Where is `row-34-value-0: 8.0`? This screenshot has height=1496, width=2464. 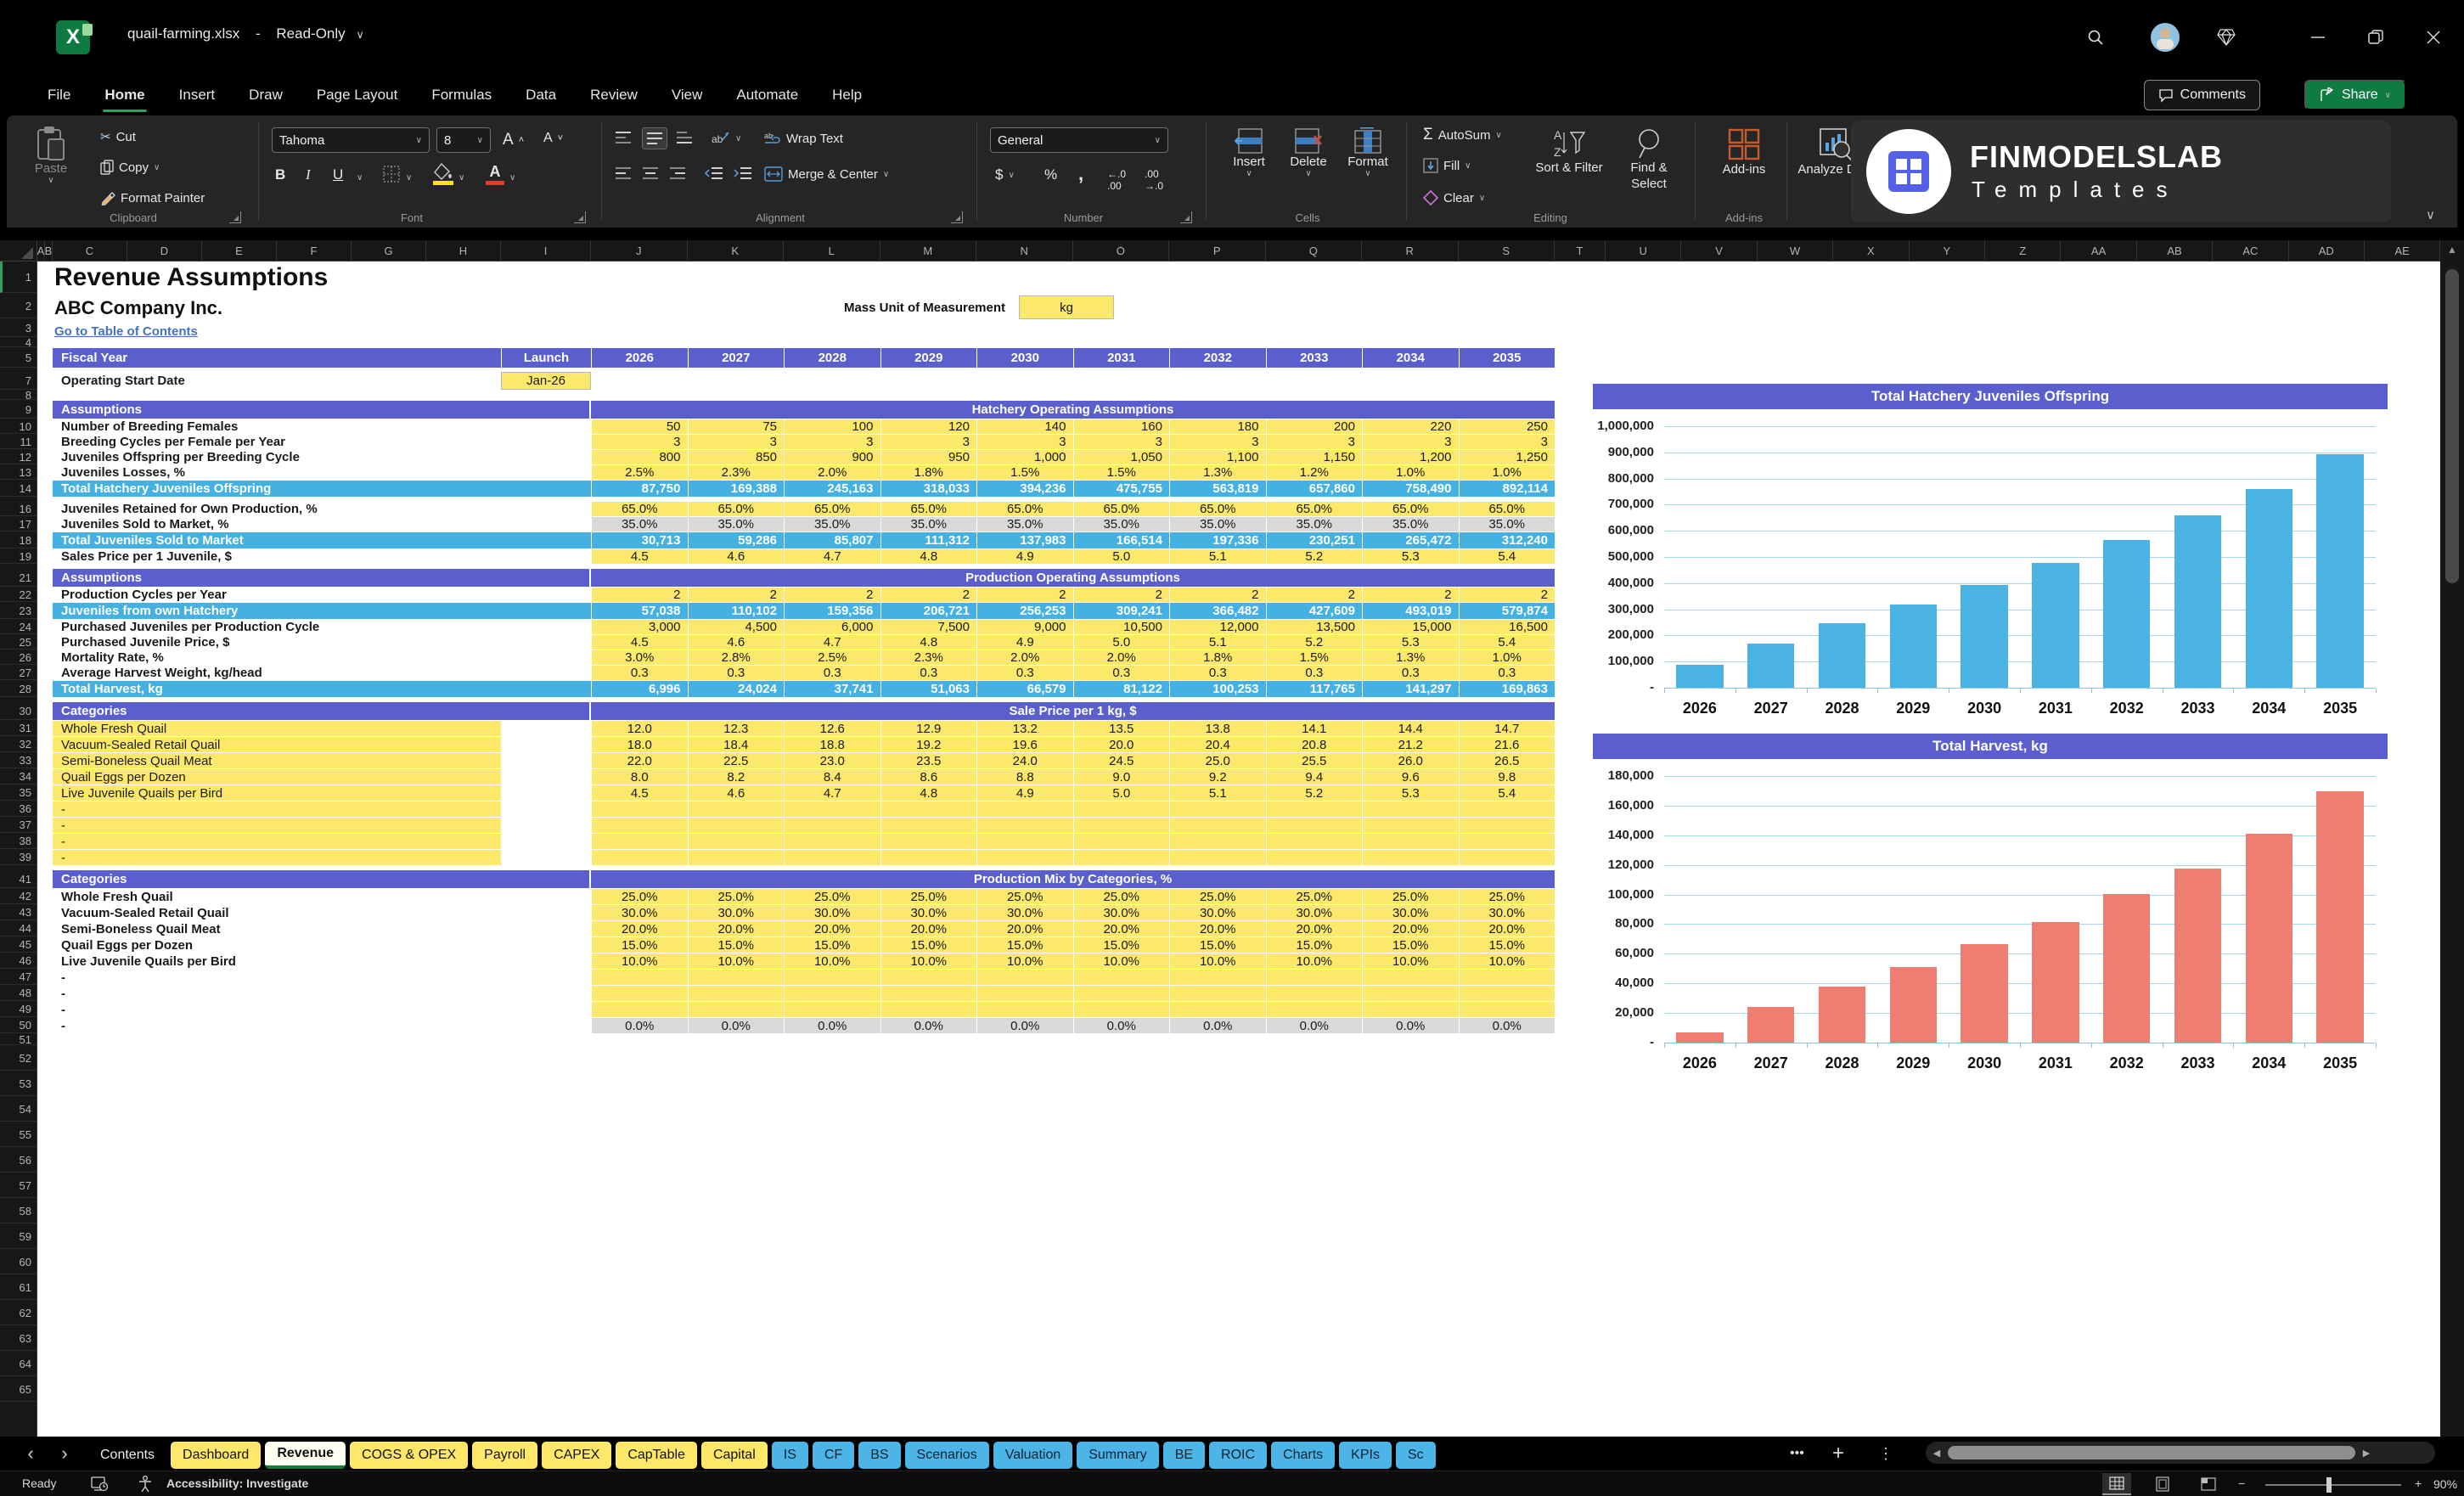
row-34-value-0: 8.0 is located at coordinates (639, 777).